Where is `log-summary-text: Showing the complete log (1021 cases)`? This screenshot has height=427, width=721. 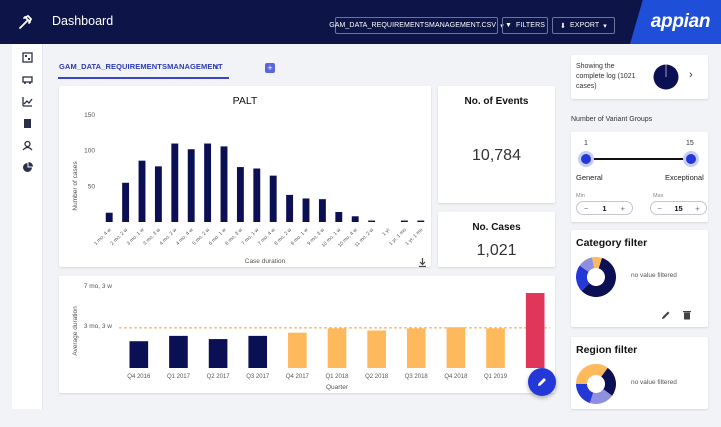 log-summary-text: Showing the complete log (1021 cases) is located at coordinates (606, 77).